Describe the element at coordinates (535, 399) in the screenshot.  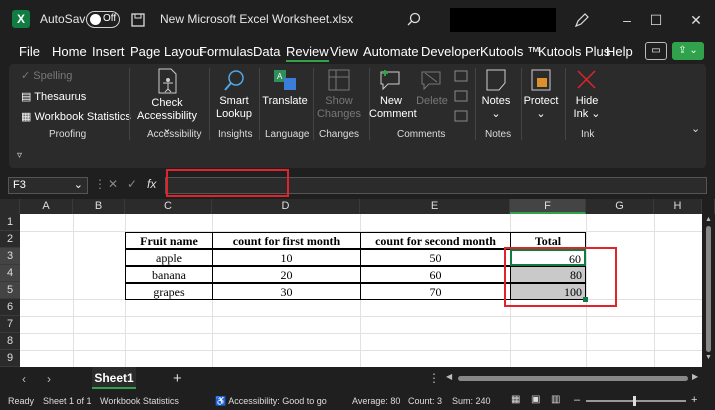
I see `page-layout-view-icon: ▣` at that location.